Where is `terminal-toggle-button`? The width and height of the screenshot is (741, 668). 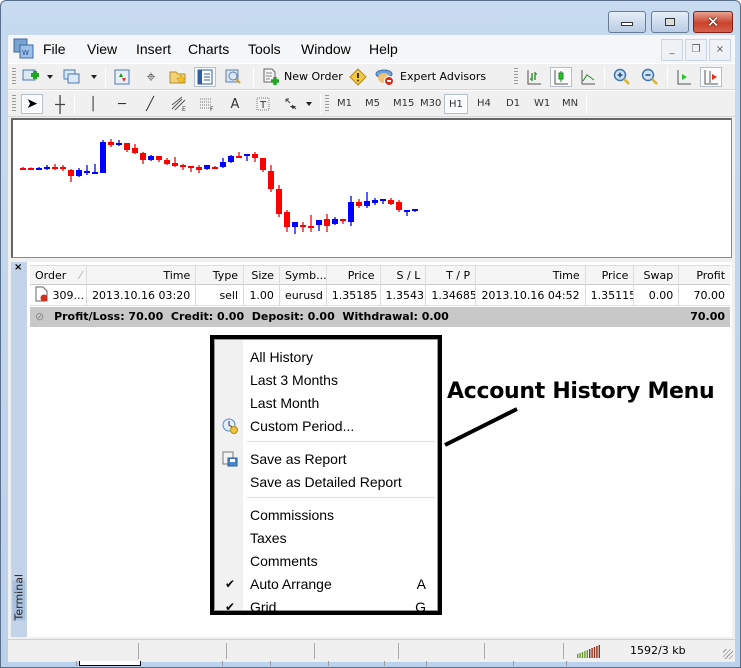 terminal-toggle-button is located at coordinates (205, 77).